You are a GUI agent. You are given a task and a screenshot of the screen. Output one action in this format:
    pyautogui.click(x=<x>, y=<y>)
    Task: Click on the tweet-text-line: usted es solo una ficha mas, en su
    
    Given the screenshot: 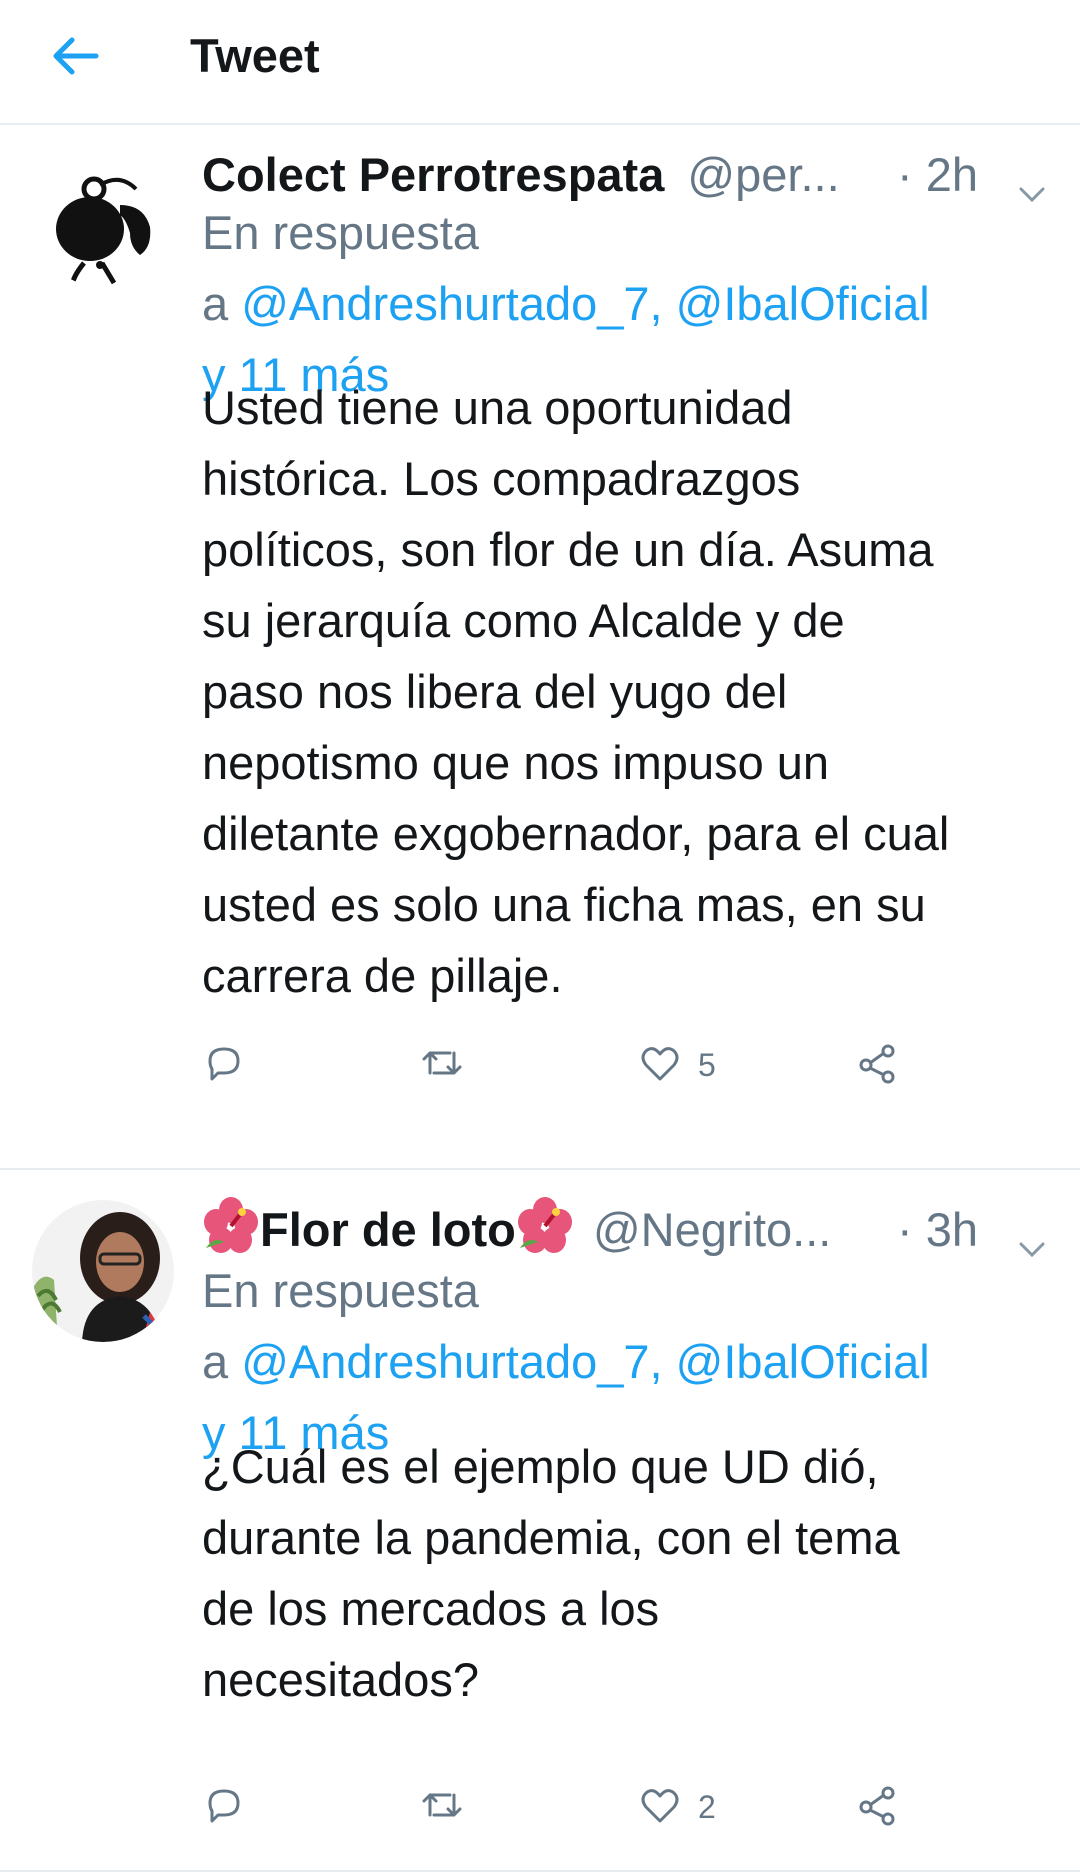 What is the action you would take?
    pyautogui.click(x=564, y=904)
    